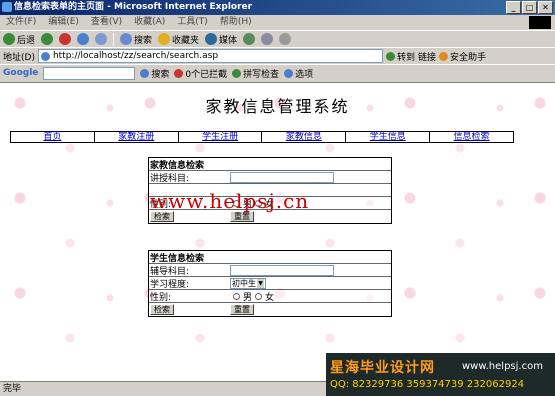  I want to click on address-input: http://localhost/zz/search/search.asp, so click(210, 56).